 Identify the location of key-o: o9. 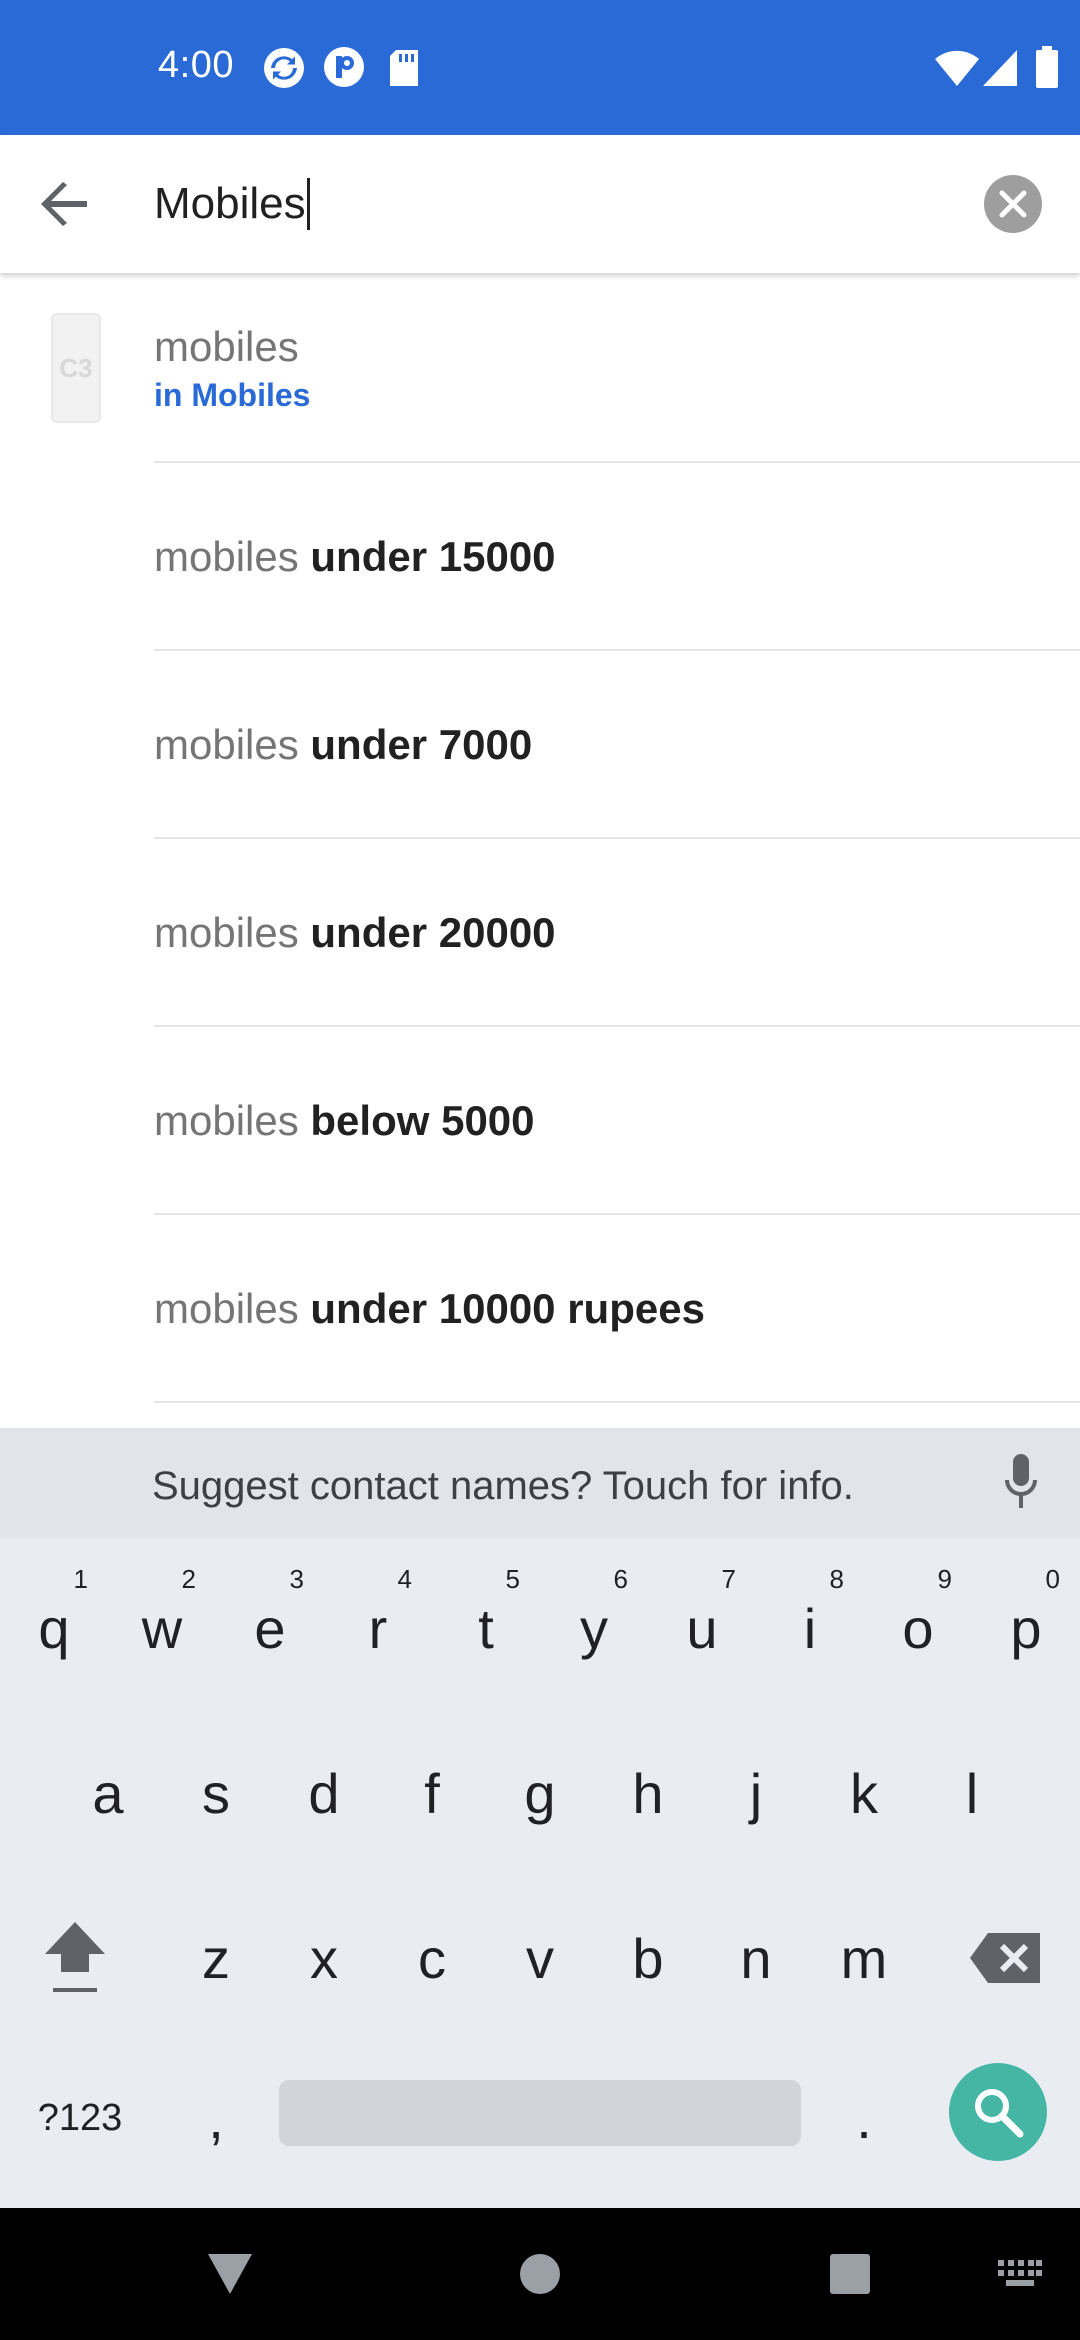
(918, 1628).